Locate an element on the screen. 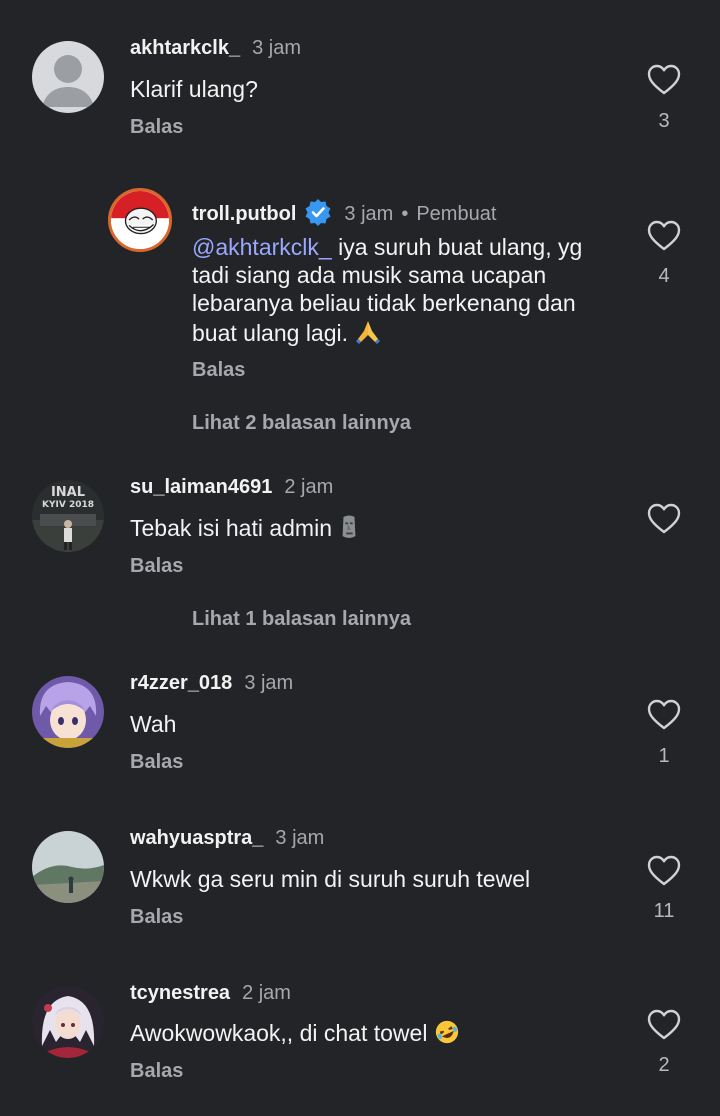  comment-text: Wkwk ga seru min di suruh suruh tewel is located at coordinates (330, 879).